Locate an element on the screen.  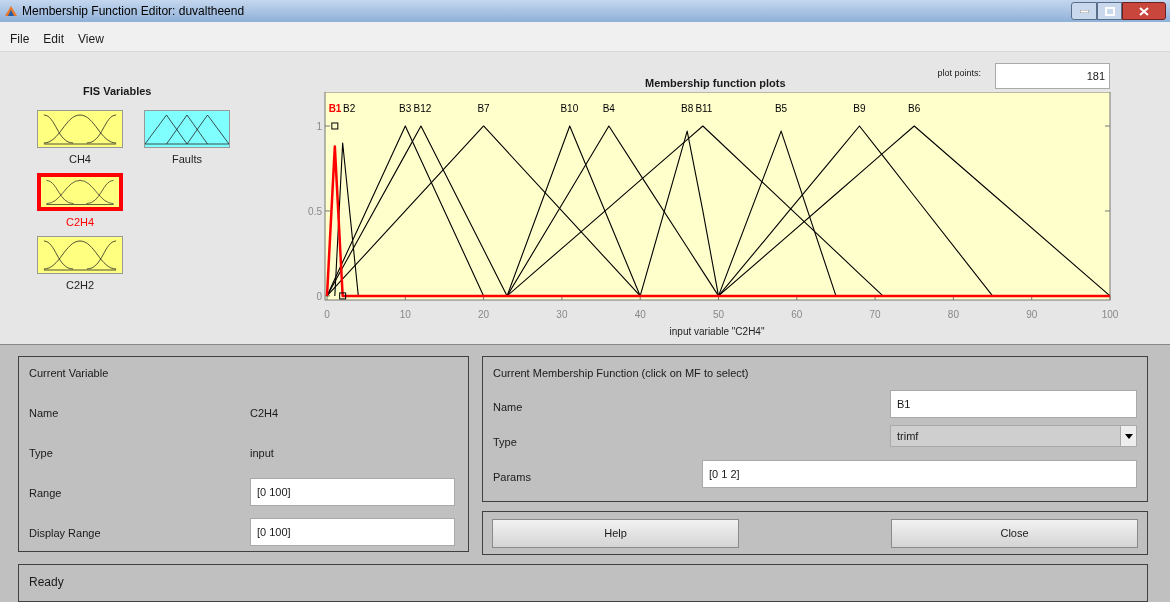
value-text: input is located at coordinates (262, 453).